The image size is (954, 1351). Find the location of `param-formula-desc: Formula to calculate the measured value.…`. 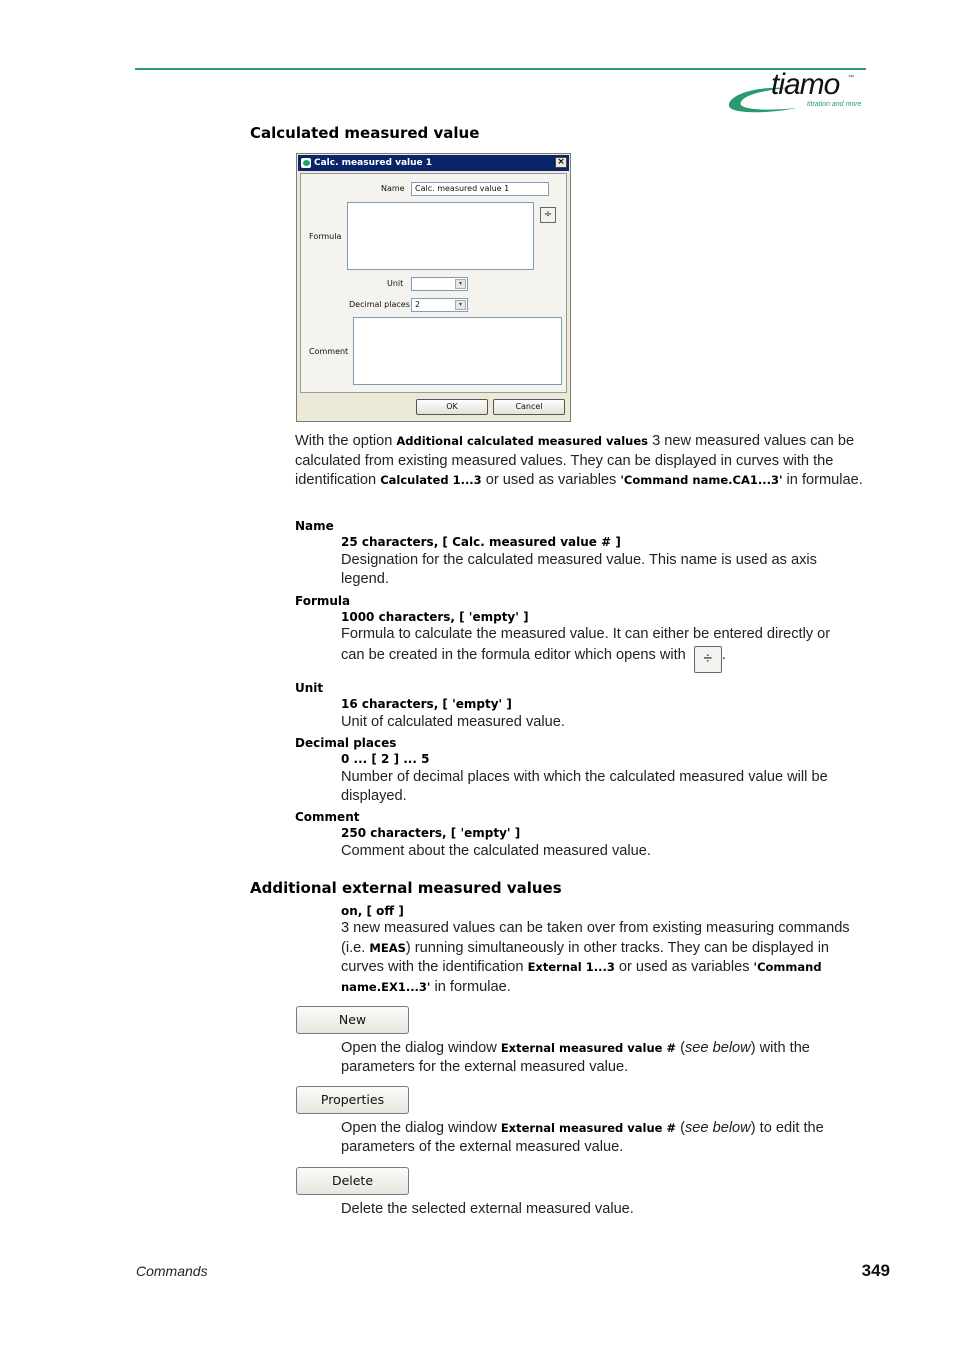

param-formula-desc: Formula to calculate the measured value.… is located at coordinates (586, 634).